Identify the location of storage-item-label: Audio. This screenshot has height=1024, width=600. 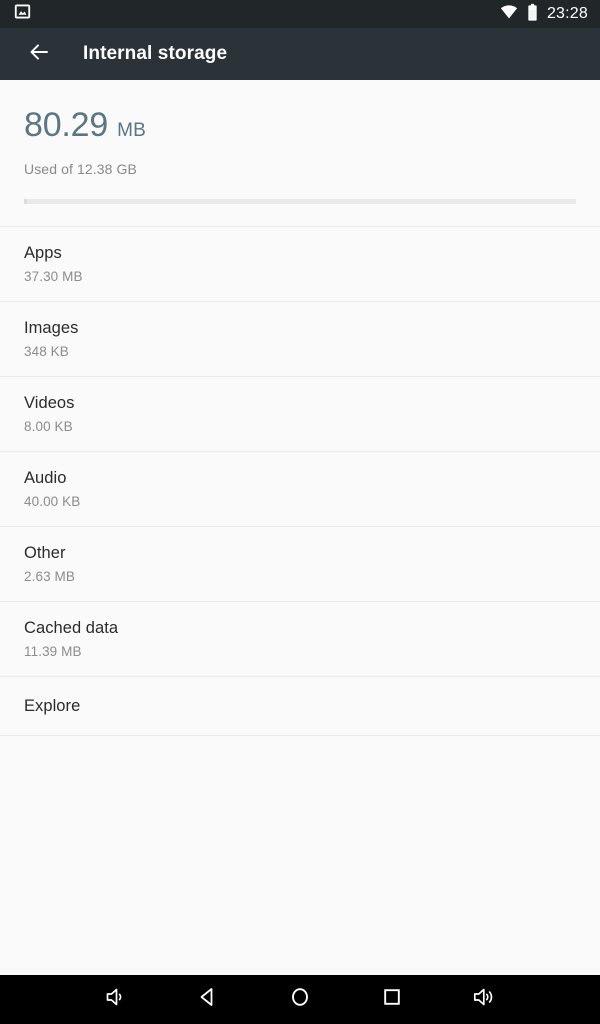
(45, 478).